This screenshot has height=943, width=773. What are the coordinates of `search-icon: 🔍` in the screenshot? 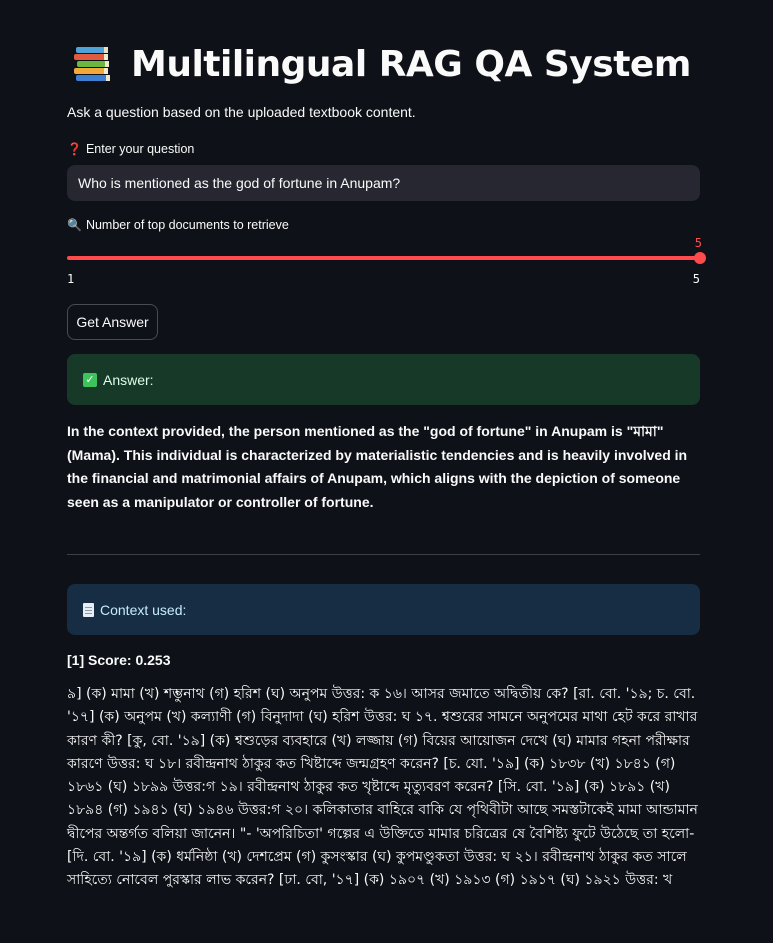 It's located at (74, 225).